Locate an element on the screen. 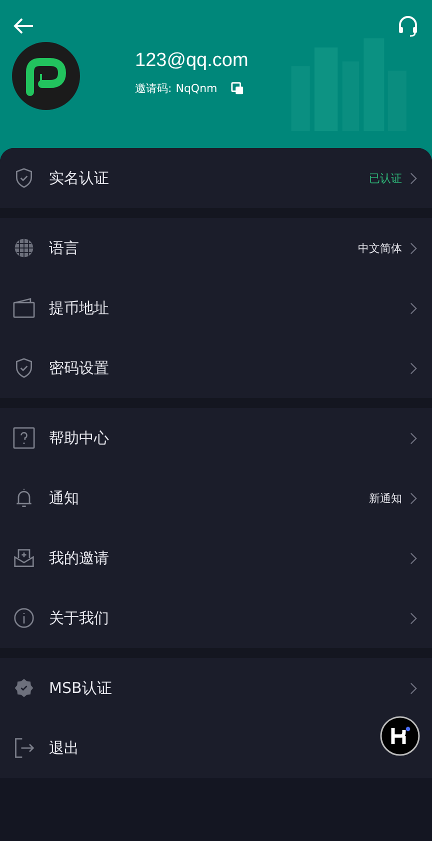 The width and height of the screenshot is (432, 841). menu-item: 关于我们 is located at coordinates (216, 618).